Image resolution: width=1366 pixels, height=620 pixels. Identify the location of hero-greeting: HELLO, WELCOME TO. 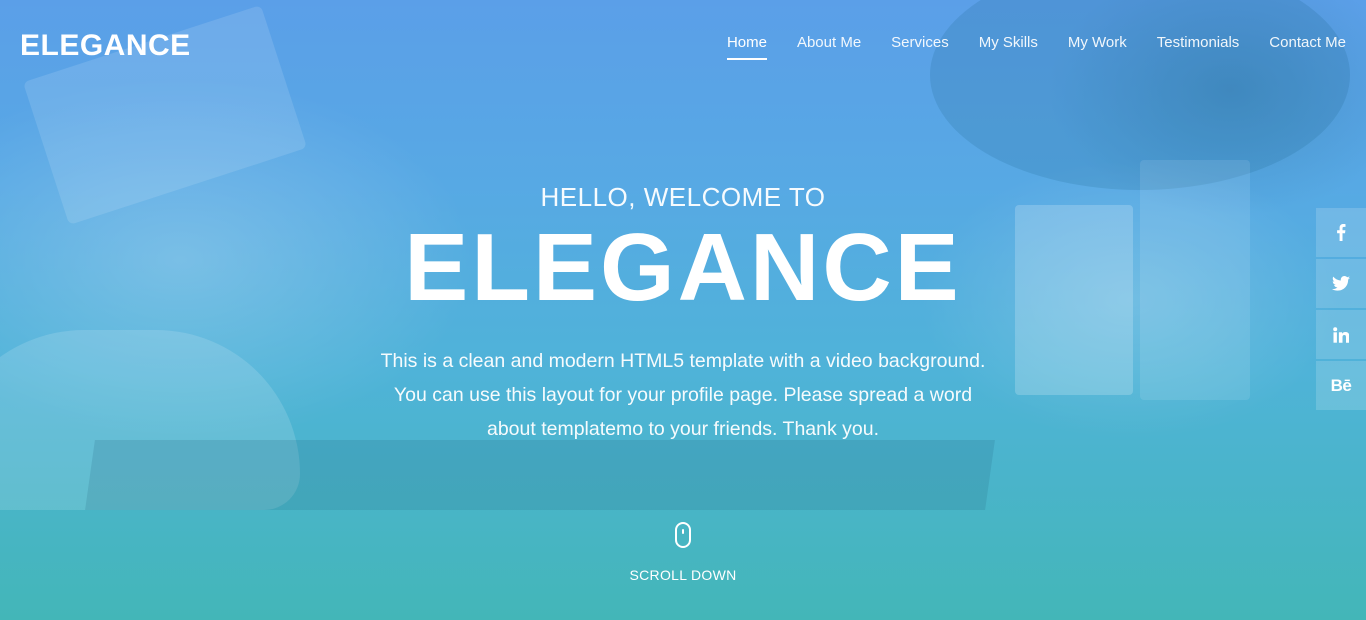
(683, 197).